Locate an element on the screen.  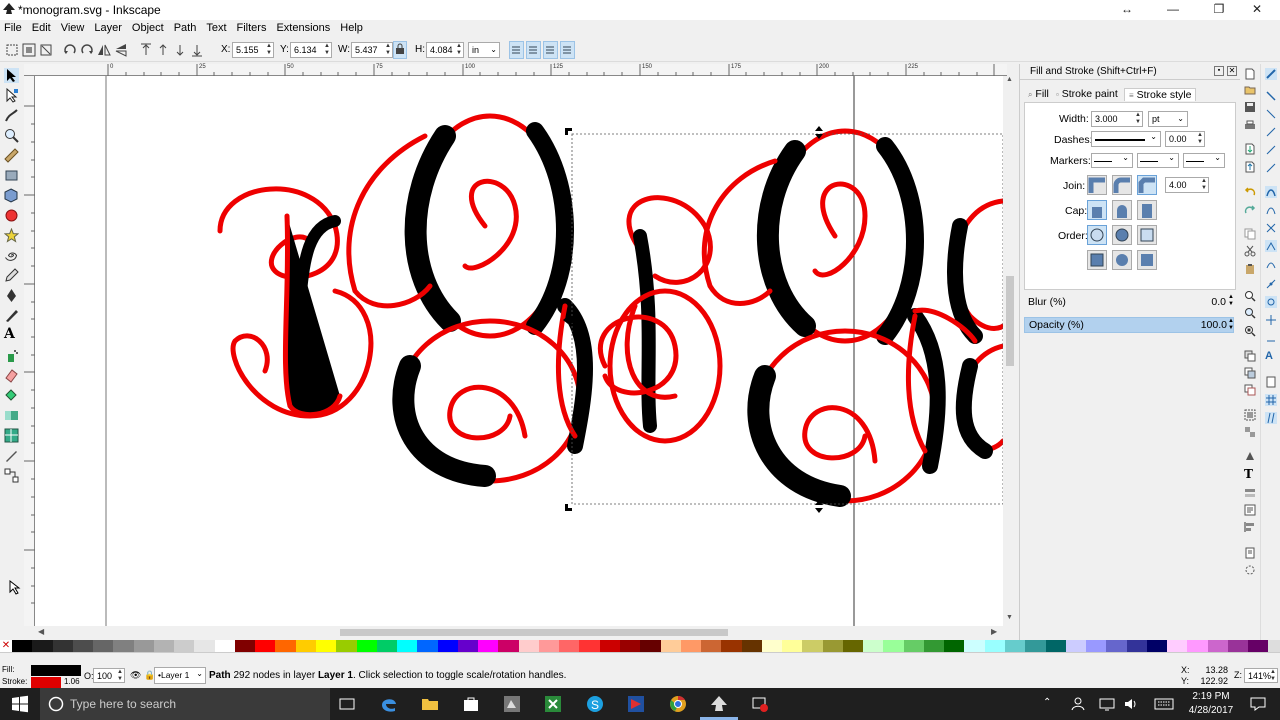
panel-close-icon: ✕ is located at coordinates (1232, 71).